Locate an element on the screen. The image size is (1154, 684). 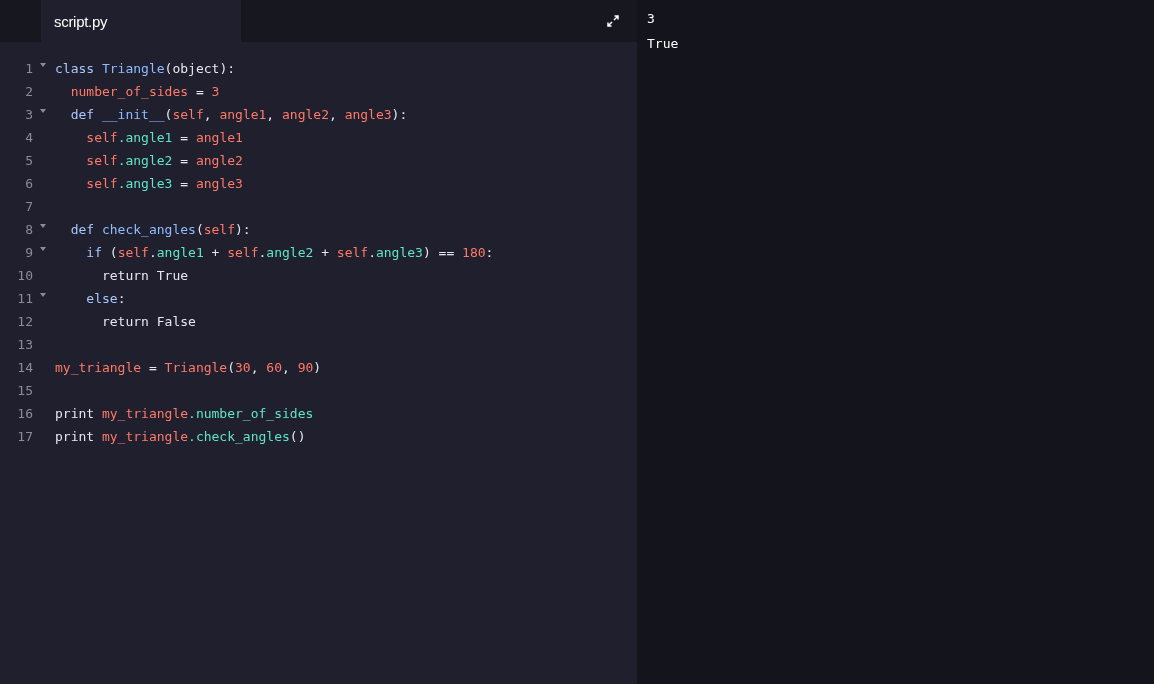
code-line: number_of_sides = 3 is located at coordinates (144, 92).